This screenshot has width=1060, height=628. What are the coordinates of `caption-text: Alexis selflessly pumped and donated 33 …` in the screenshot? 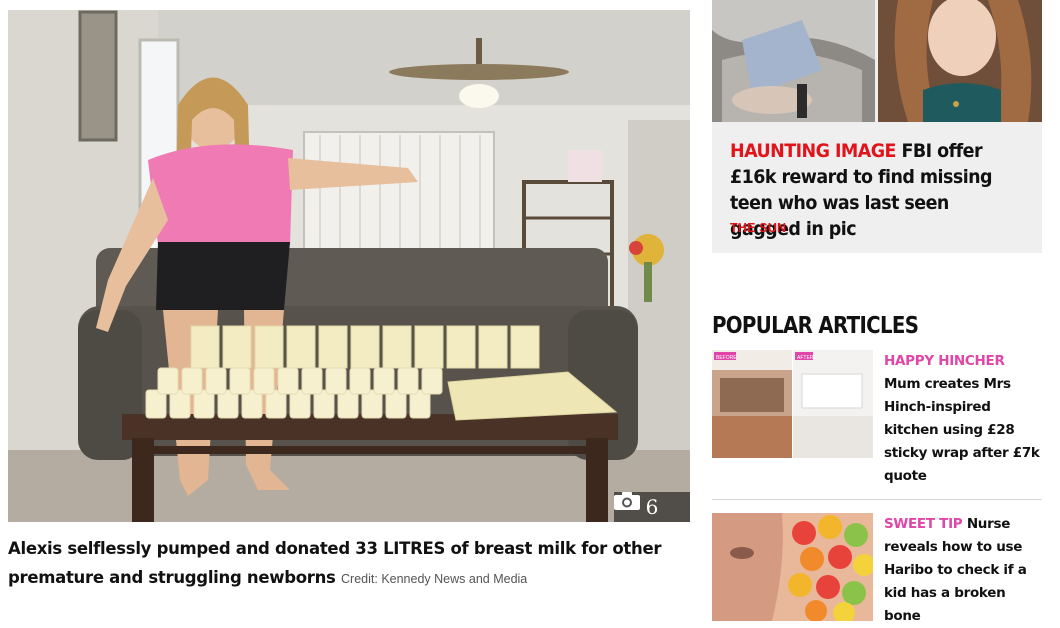 It's located at (335, 563).